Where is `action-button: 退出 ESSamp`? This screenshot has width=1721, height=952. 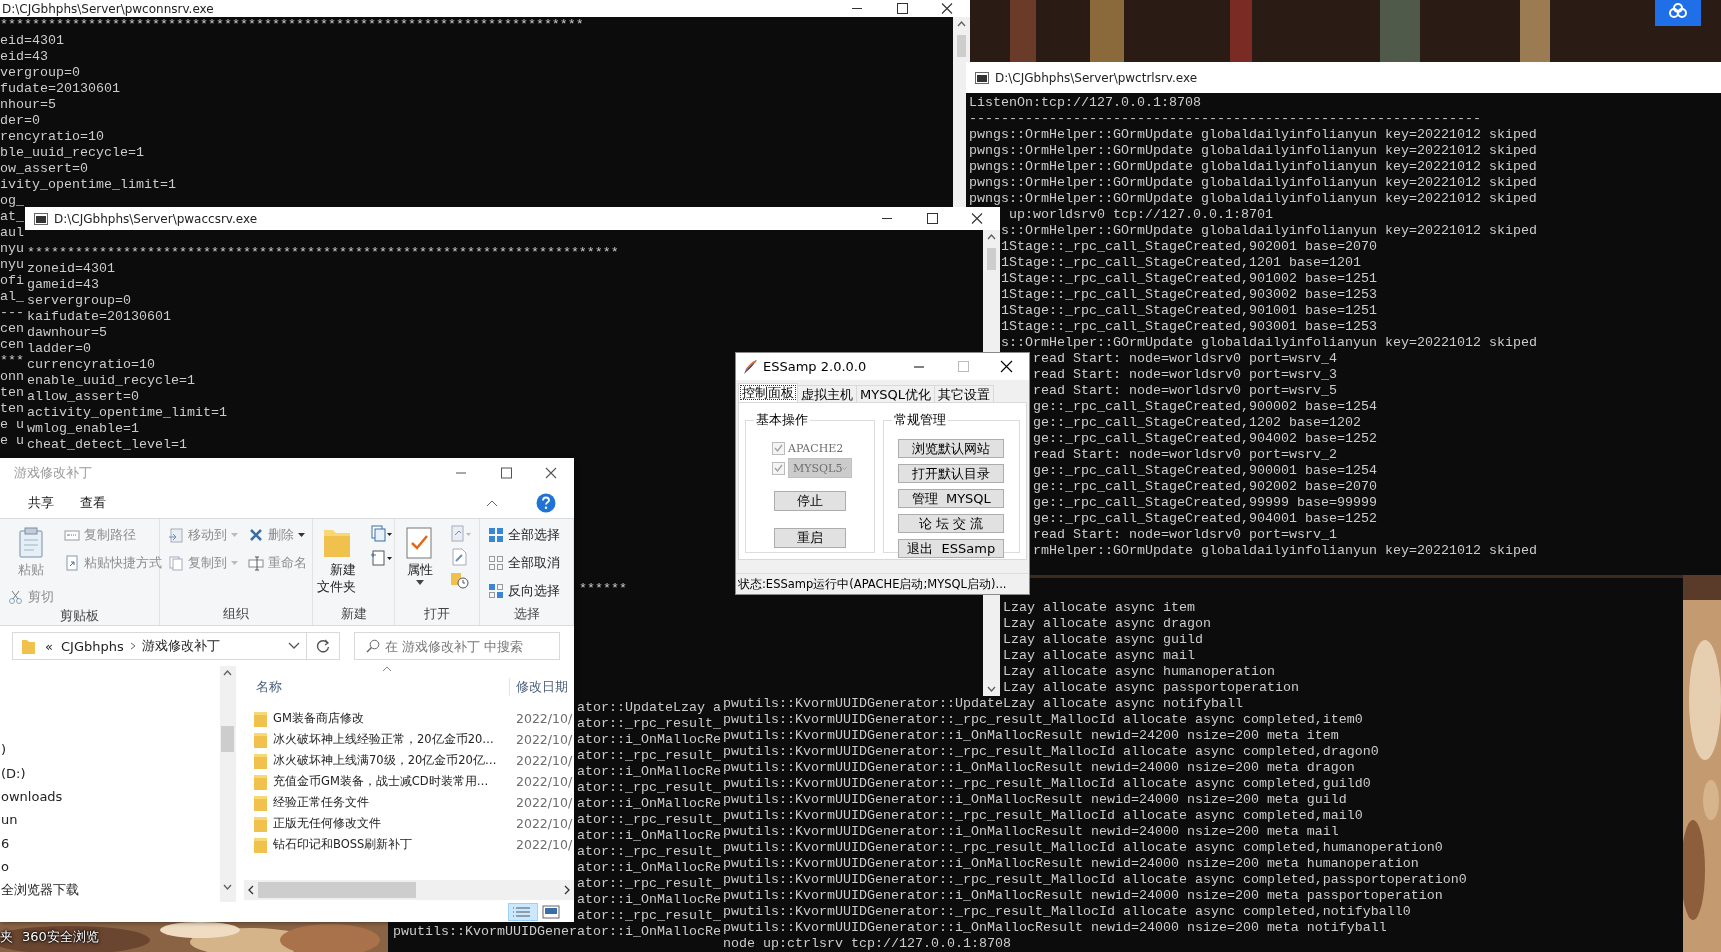
action-button: 退出 ESSamp is located at coordinates (951, 548).